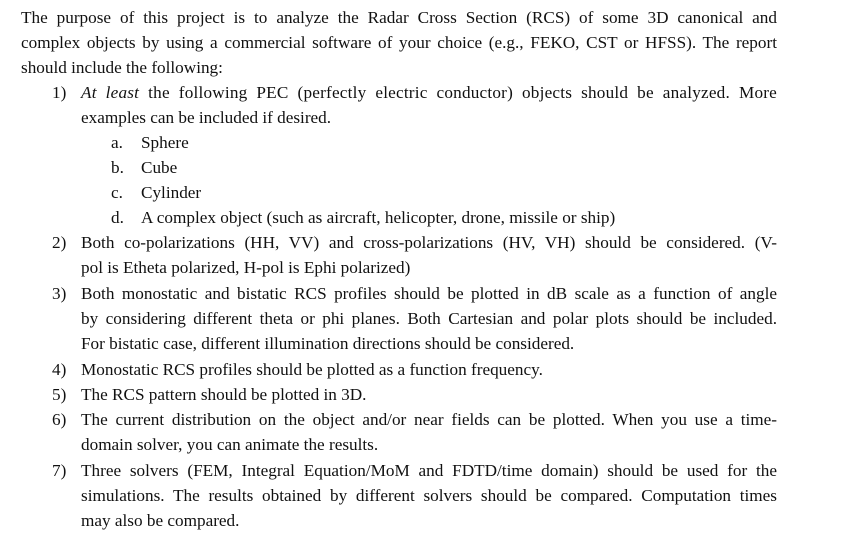 This screenshot has height=546, width=851. I want to click on item-line: The RCS pattern should be plotted in 3D., so click(224, 394).